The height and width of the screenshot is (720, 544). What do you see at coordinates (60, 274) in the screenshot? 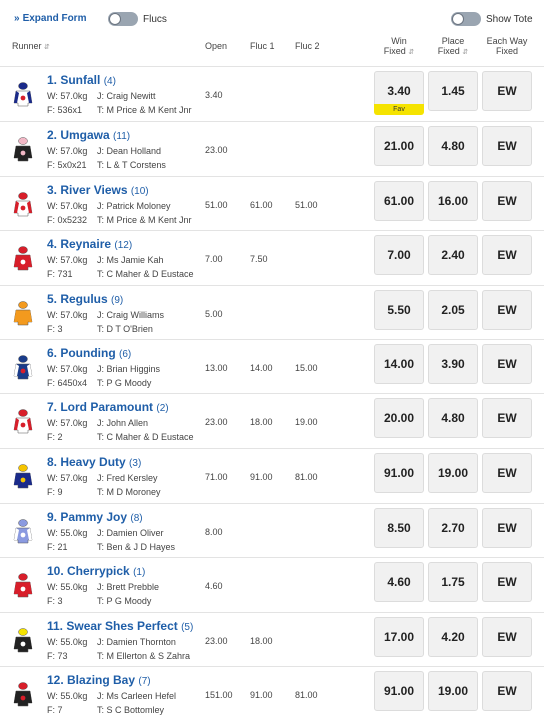
I see `form-text: F: 731` at bounding box center [60, 274].